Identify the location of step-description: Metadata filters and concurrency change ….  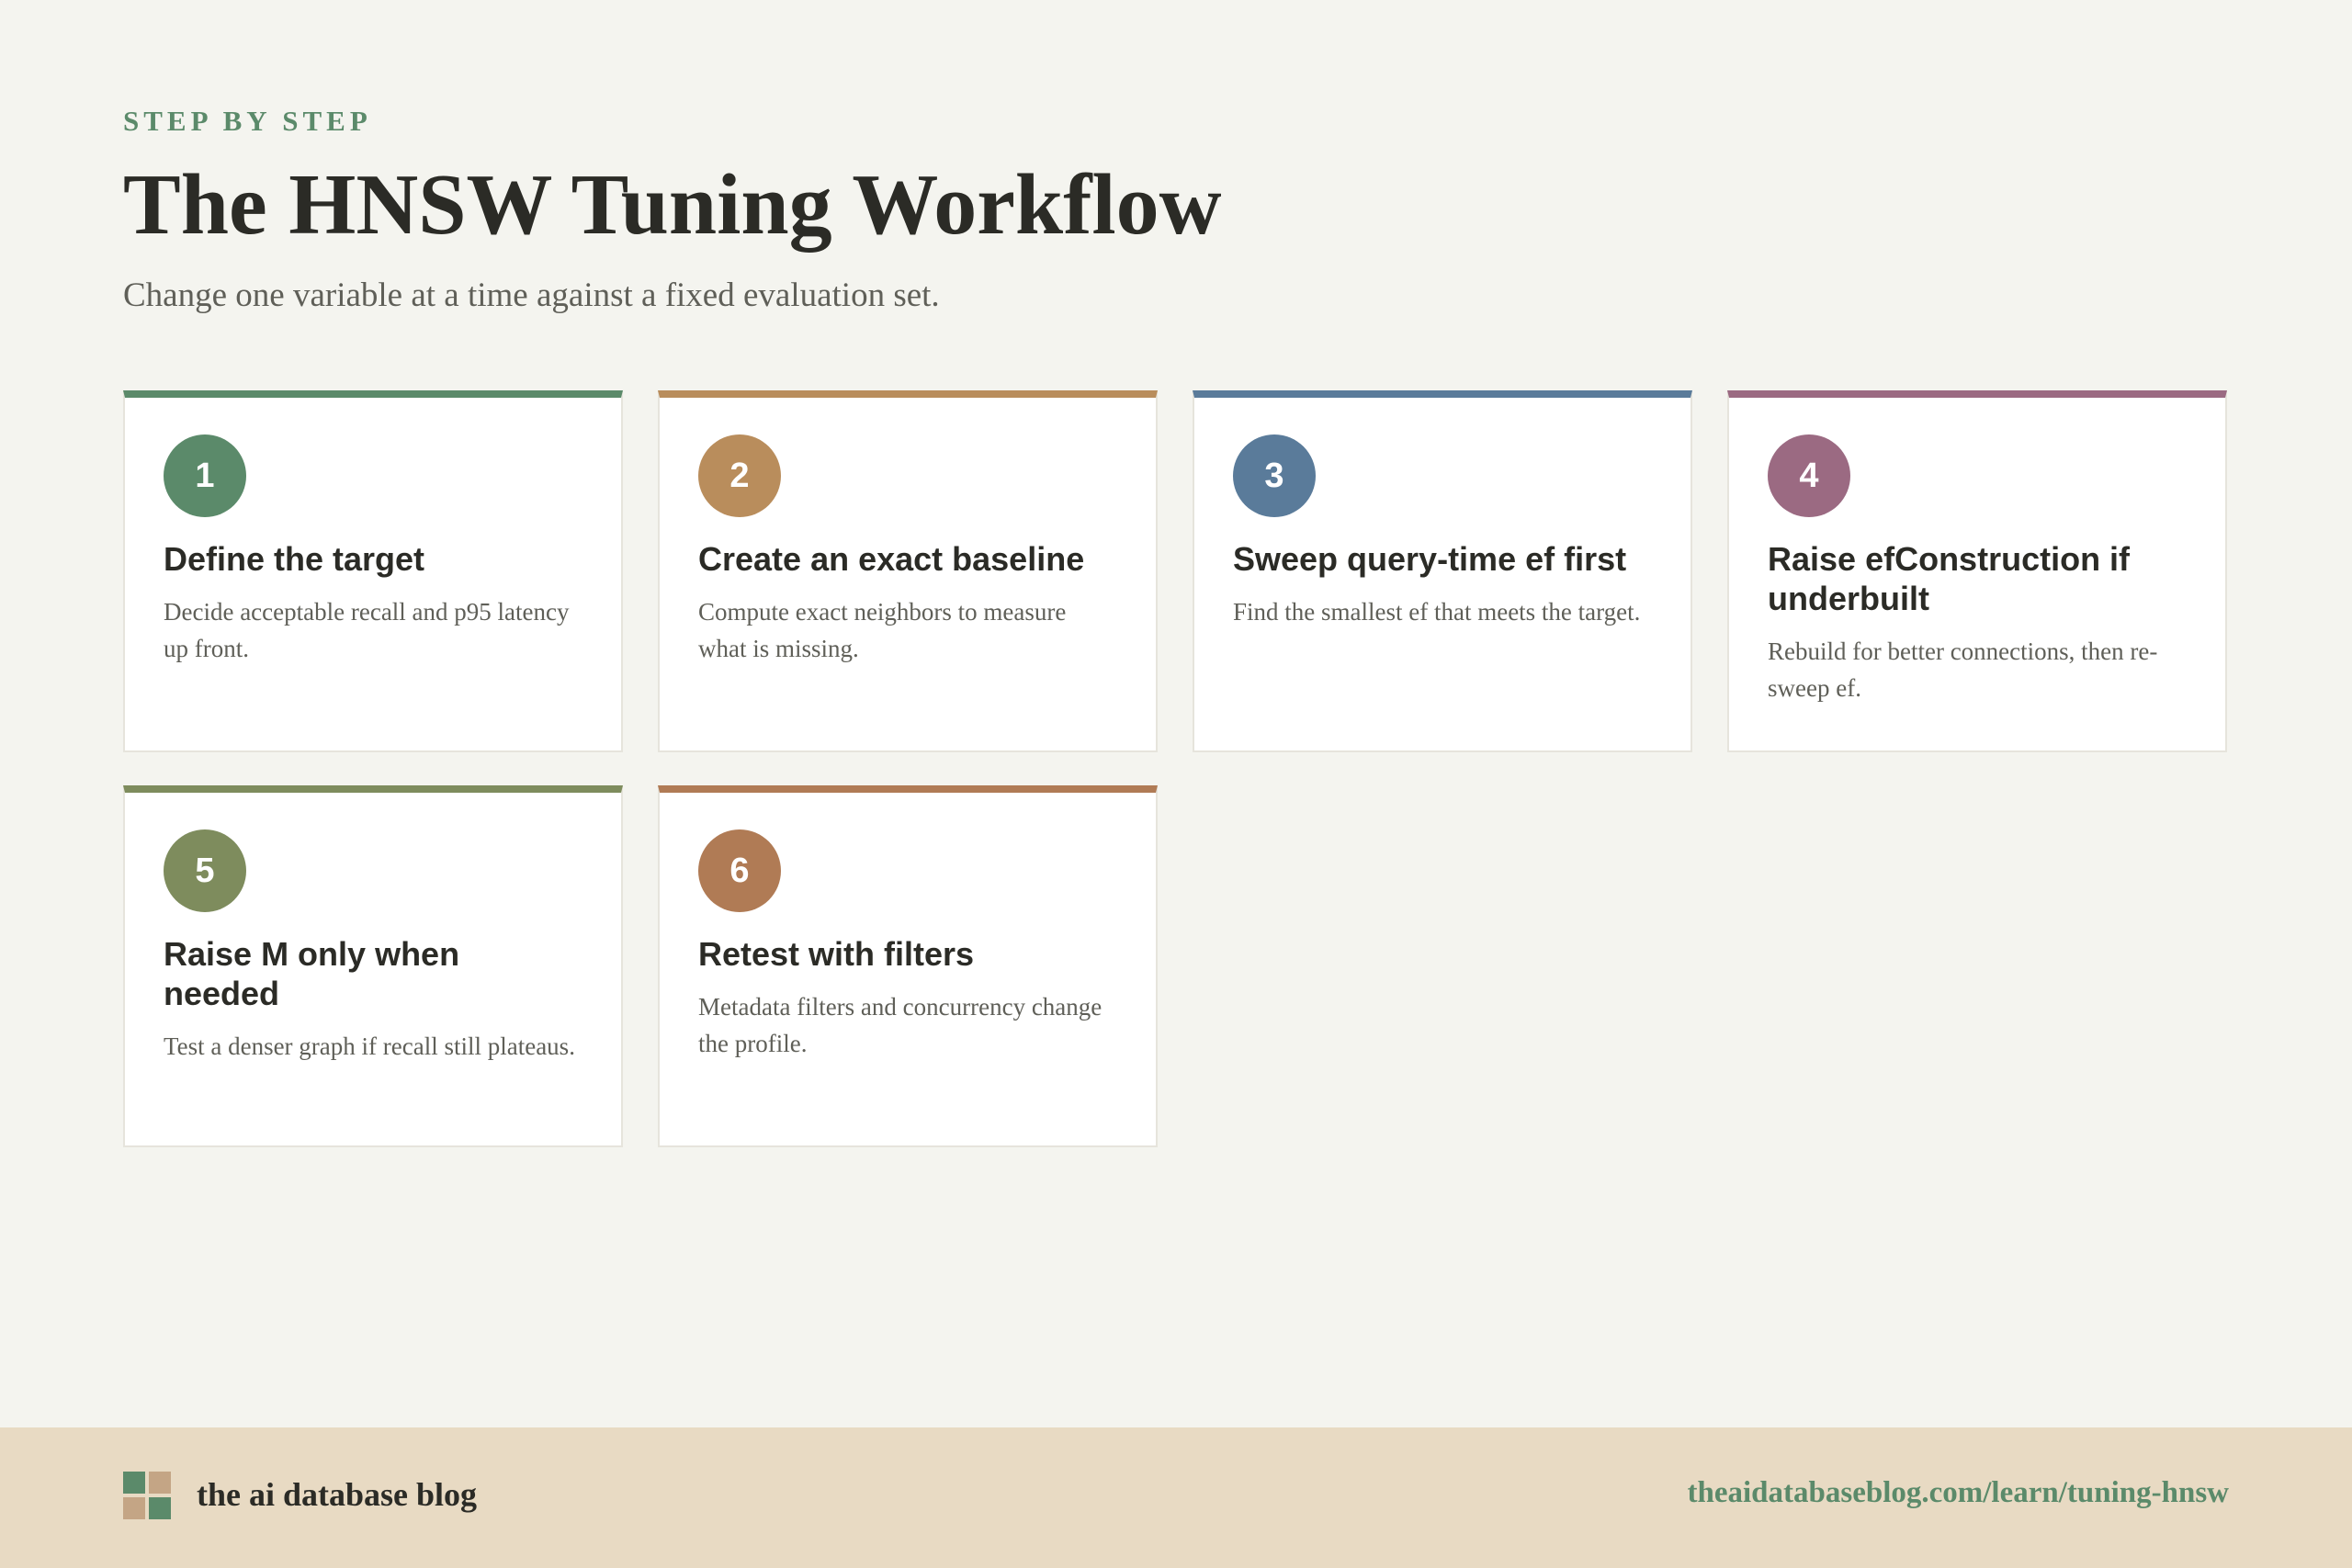
(900, 1025).